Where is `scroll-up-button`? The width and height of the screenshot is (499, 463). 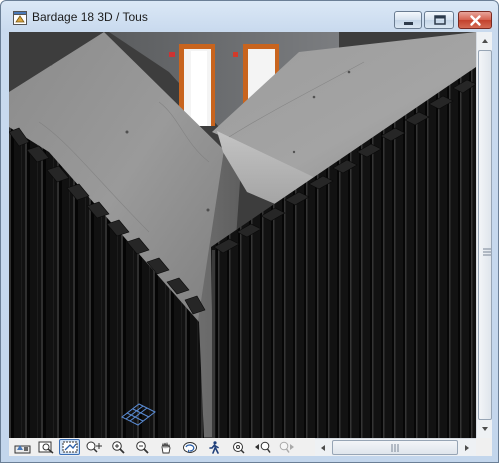
scroll-up-button is located at coordinates (485, 41).